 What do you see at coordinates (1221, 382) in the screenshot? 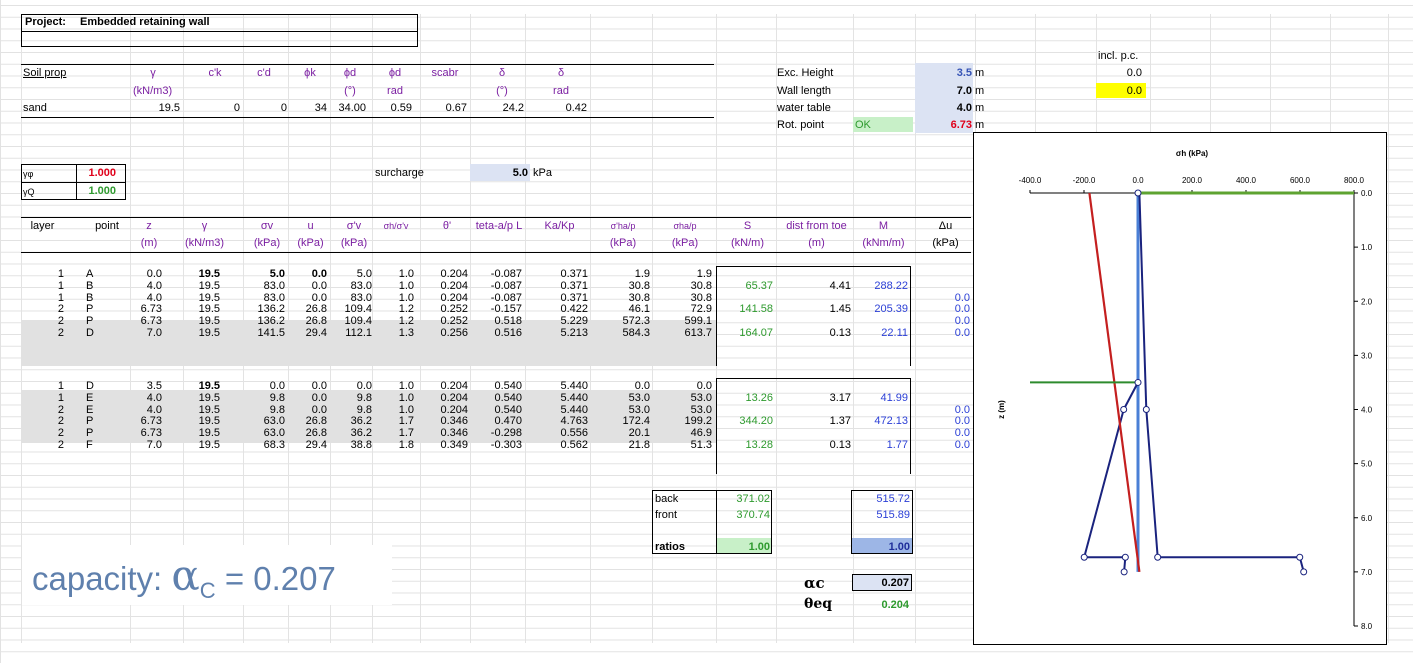
I see `series-back-pressure` at bounding box center [1221, 382].